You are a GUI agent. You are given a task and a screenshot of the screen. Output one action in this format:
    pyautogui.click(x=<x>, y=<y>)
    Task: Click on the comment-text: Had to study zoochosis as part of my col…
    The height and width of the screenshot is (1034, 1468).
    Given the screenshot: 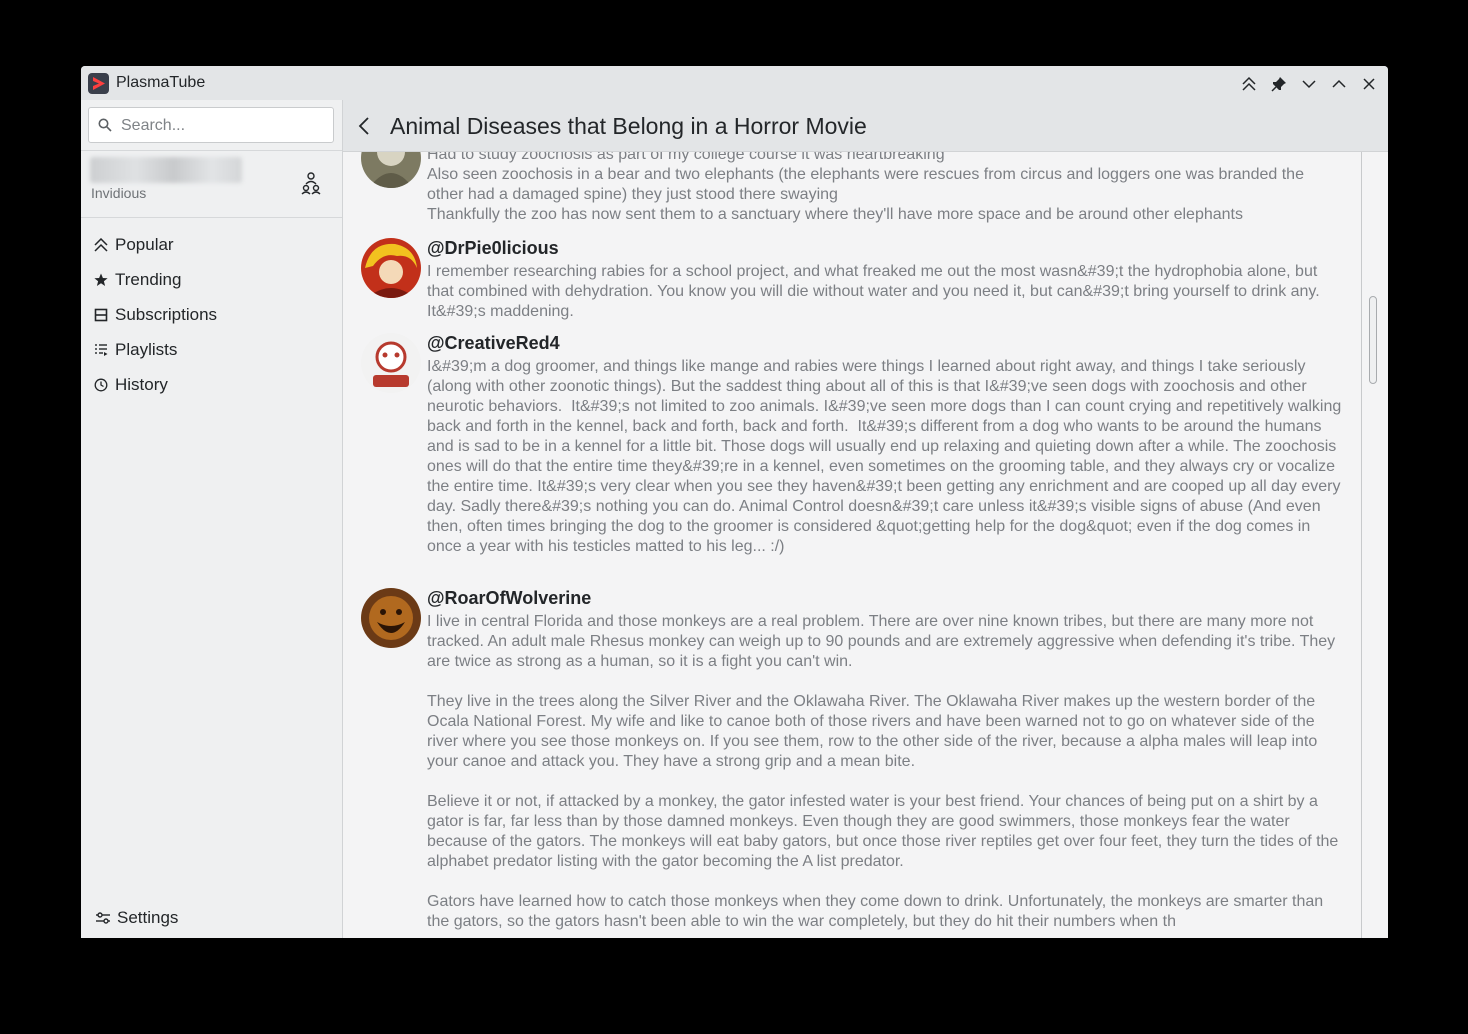 What is the action you would take?
    pyautogui.click(x=865, y=187)
    